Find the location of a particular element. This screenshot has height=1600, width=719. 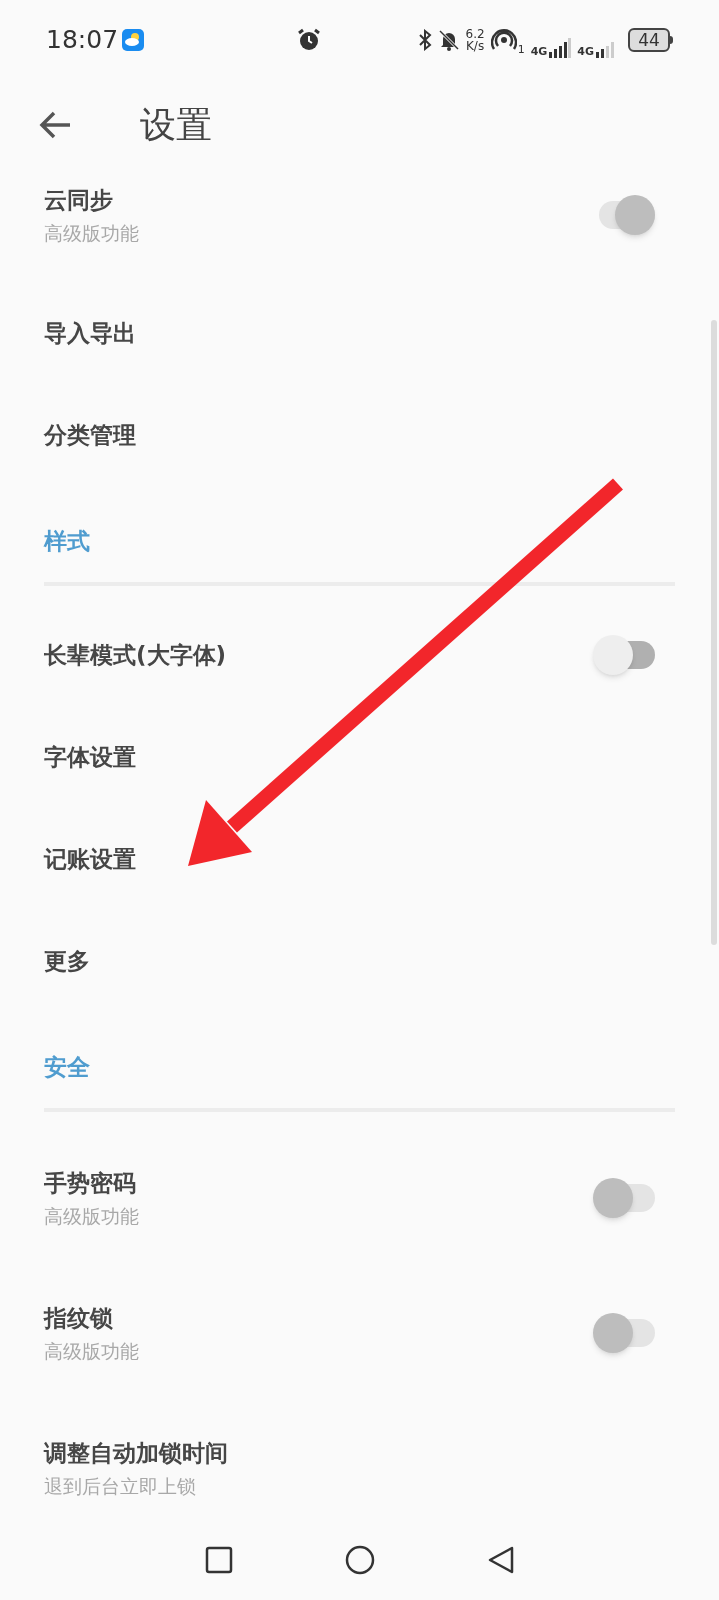

row-title: 更多 is located at coordinates (67, 961).